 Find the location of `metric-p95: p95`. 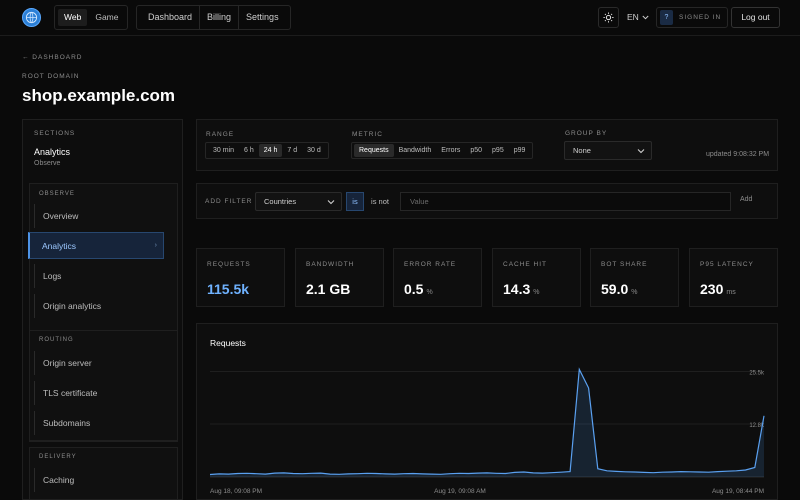

metric-p95: p95 is located at coordinates (498, 150).